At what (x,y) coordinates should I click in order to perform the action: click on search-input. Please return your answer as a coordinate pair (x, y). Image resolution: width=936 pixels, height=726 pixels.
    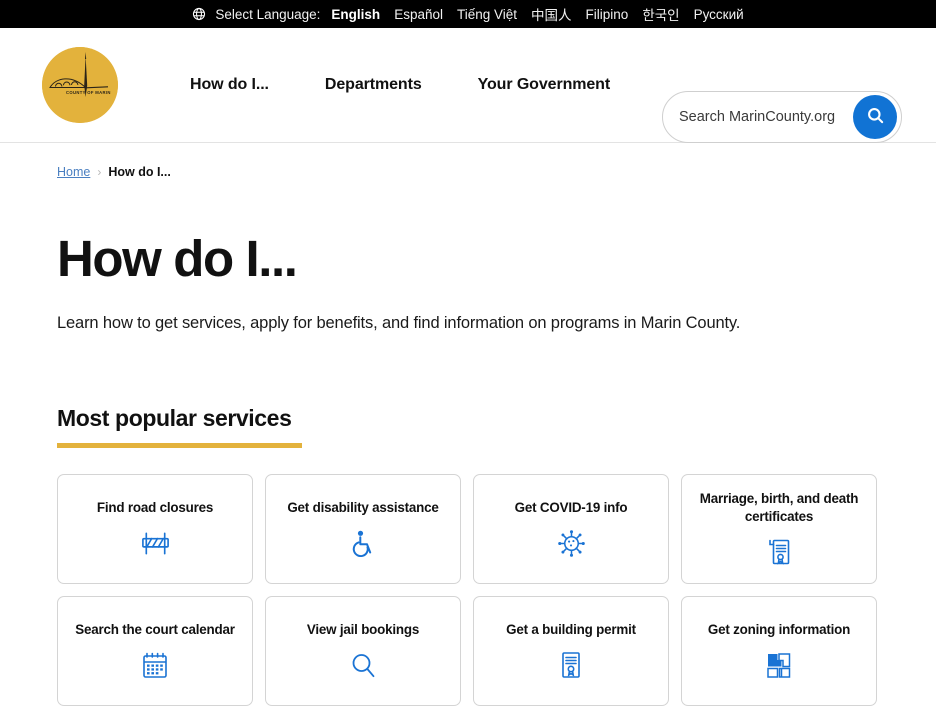
    Looking at the image, I should click on (764, 117).